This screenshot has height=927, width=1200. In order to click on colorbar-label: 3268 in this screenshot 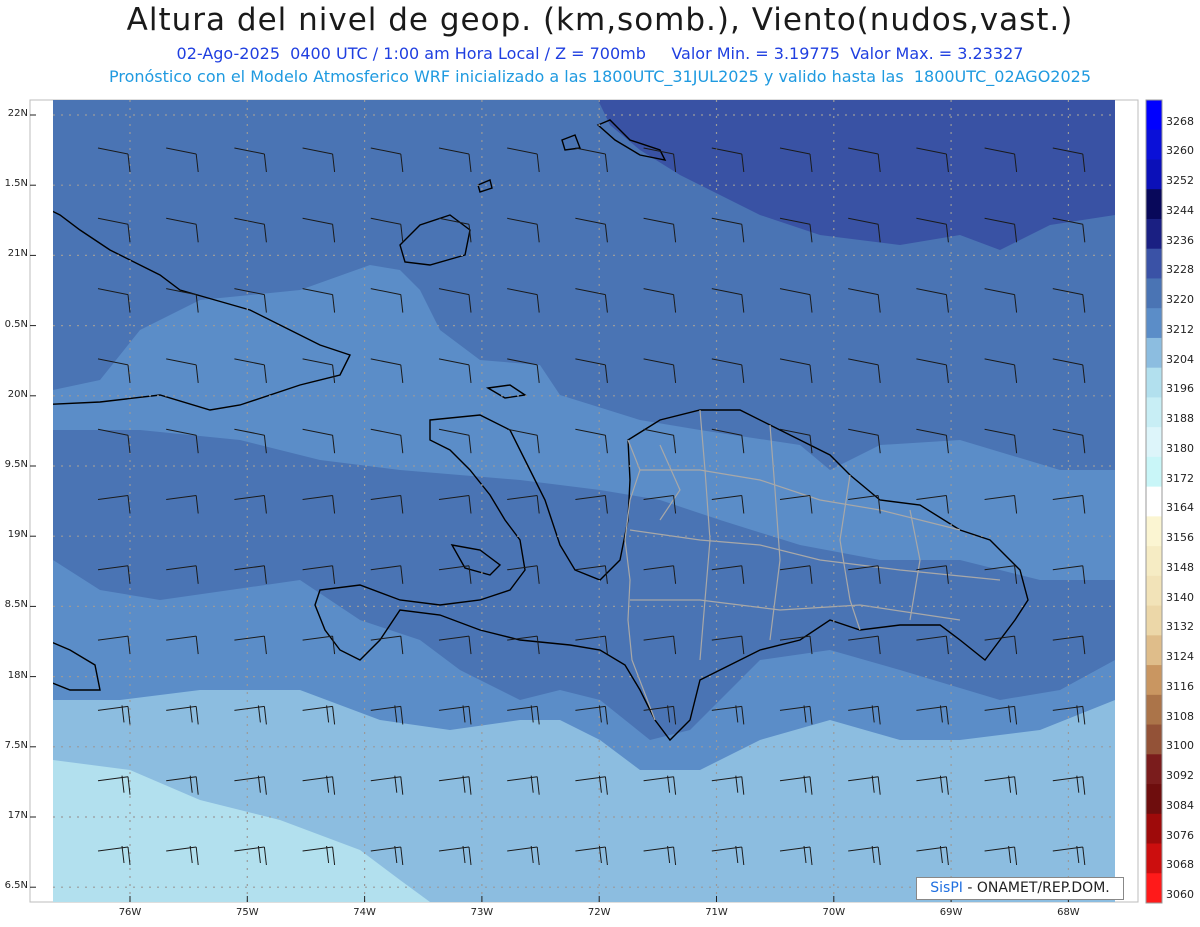, I will do `click(1180, 121)`.